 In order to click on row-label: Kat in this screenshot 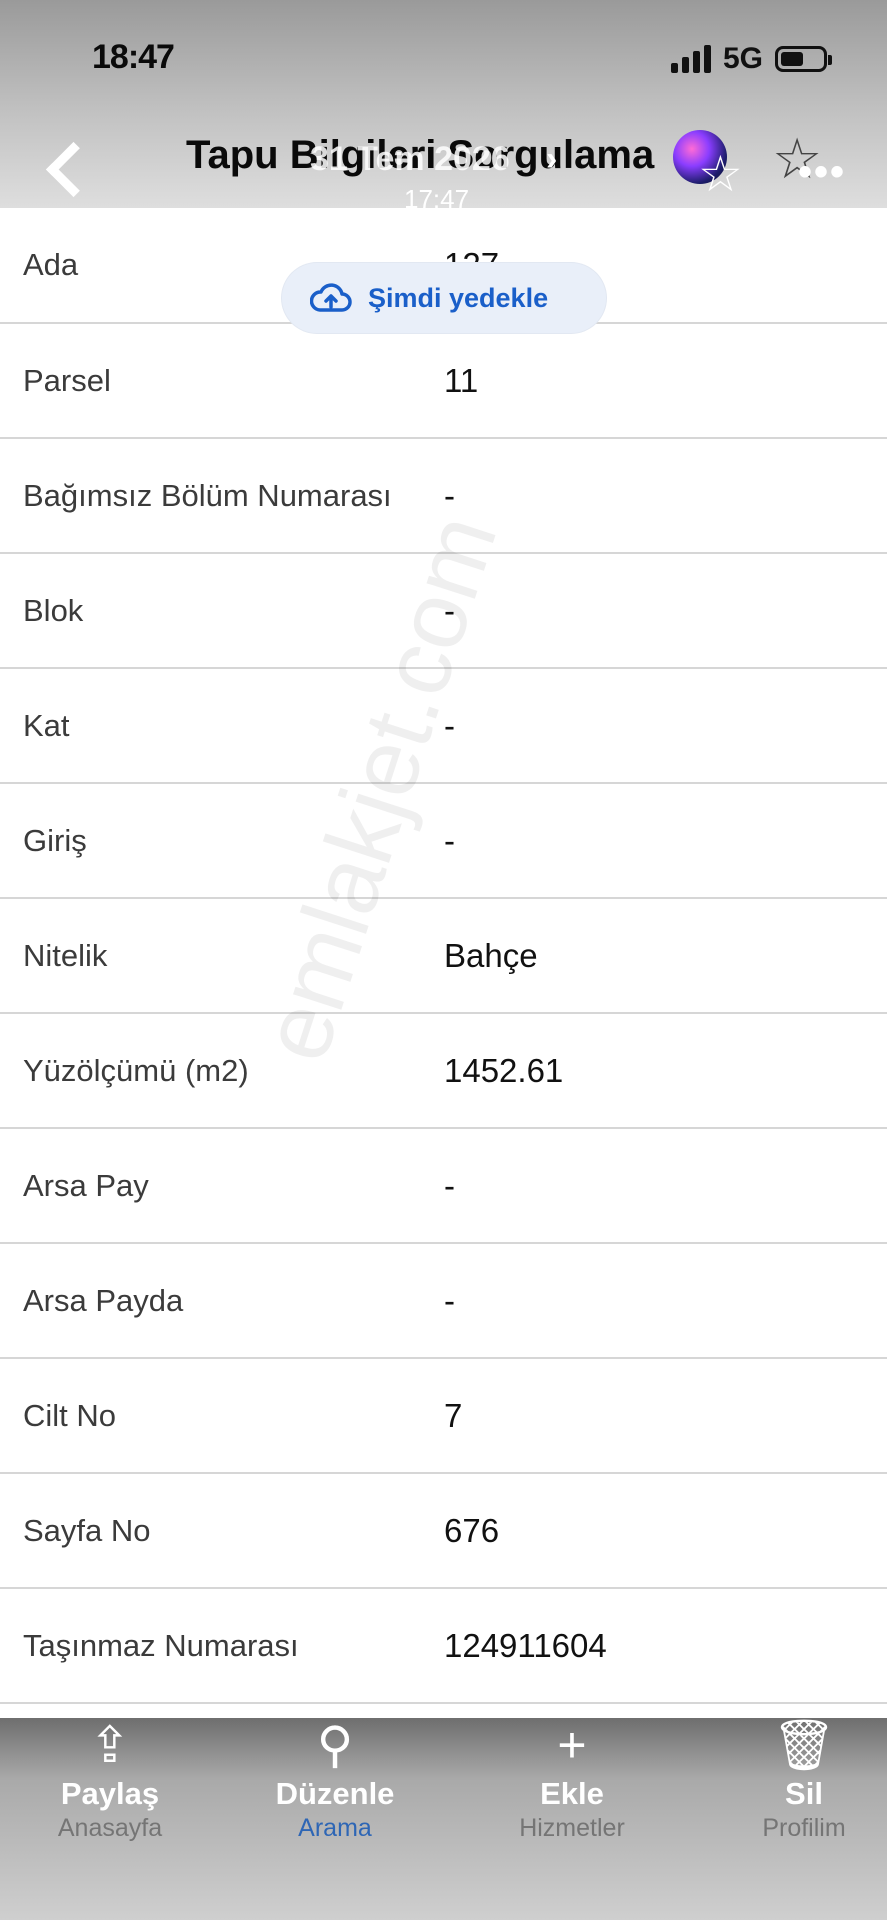, I will do `click(46, 725)`.